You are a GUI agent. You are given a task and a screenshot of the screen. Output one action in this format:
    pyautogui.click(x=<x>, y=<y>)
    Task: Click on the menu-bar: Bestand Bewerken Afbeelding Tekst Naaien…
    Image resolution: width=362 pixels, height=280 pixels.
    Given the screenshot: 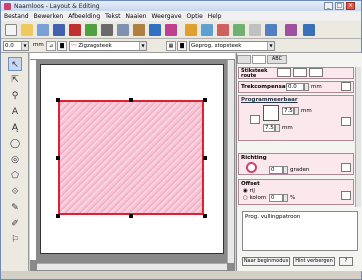 What is the action you would take?
    pyautogui.click(x=181, y=16)
    